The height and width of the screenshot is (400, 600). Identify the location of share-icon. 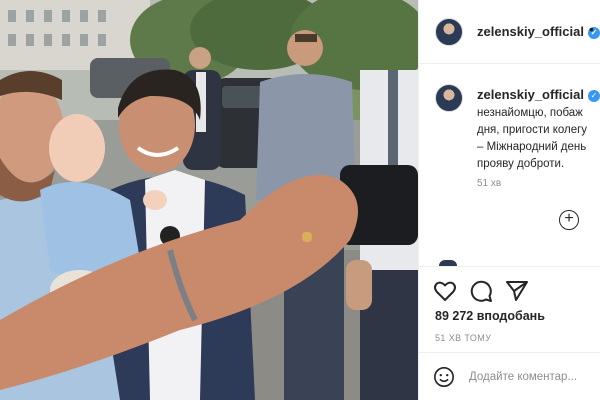
(517, 291).